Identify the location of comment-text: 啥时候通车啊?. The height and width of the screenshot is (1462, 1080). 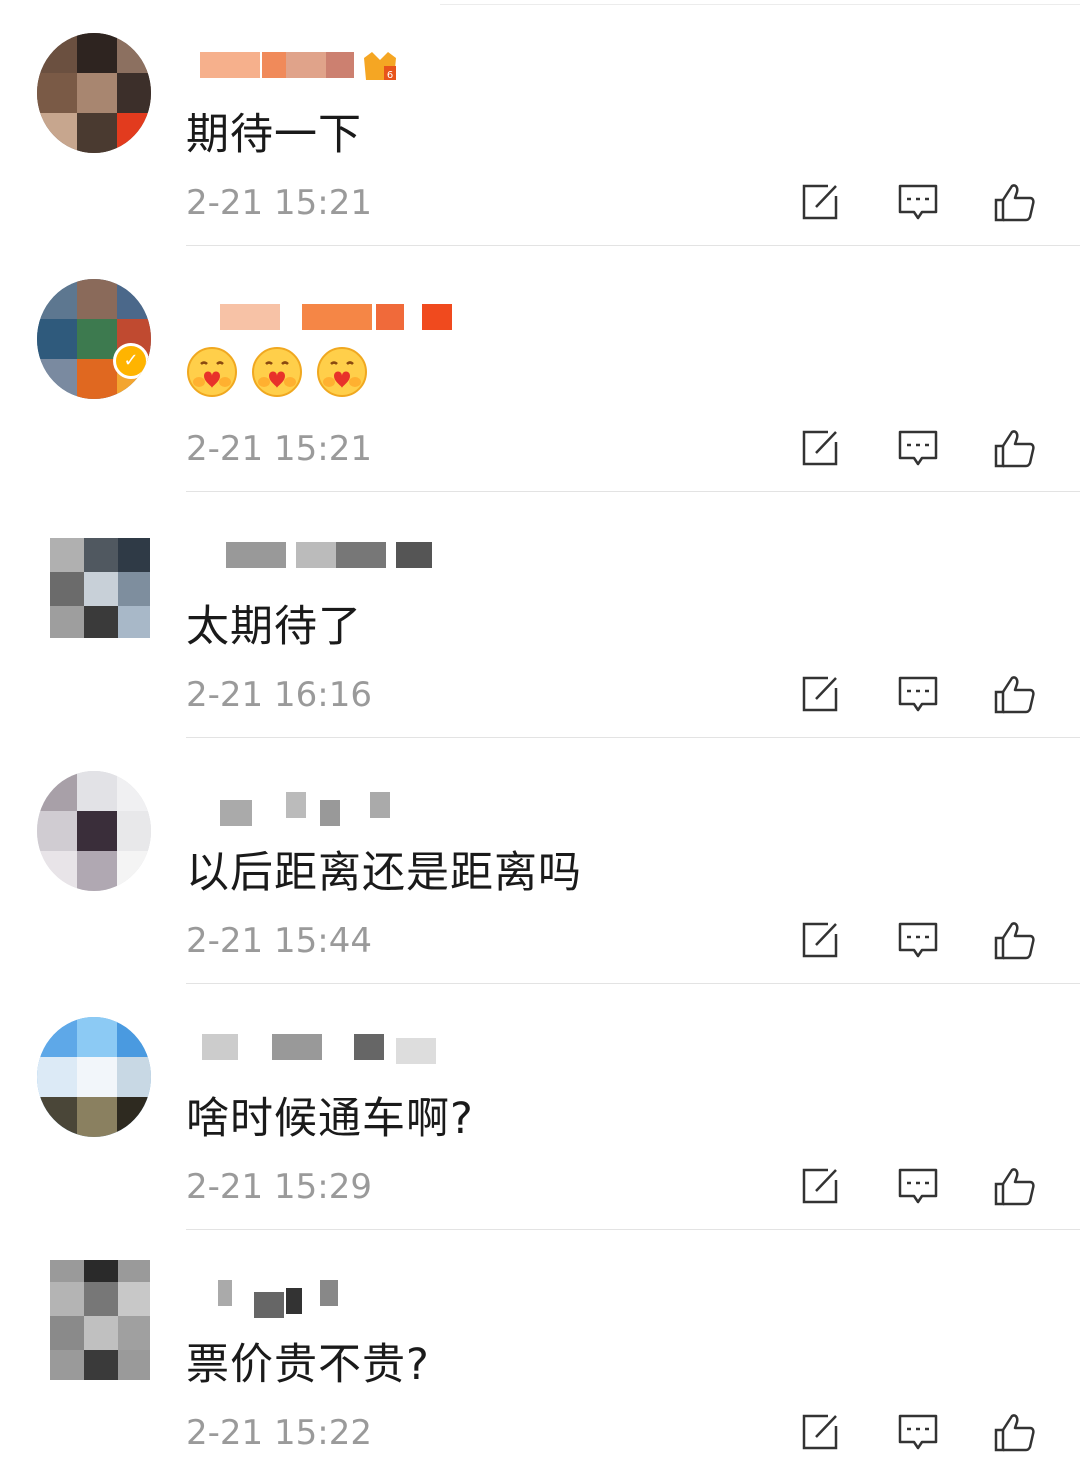
(330, 1119).